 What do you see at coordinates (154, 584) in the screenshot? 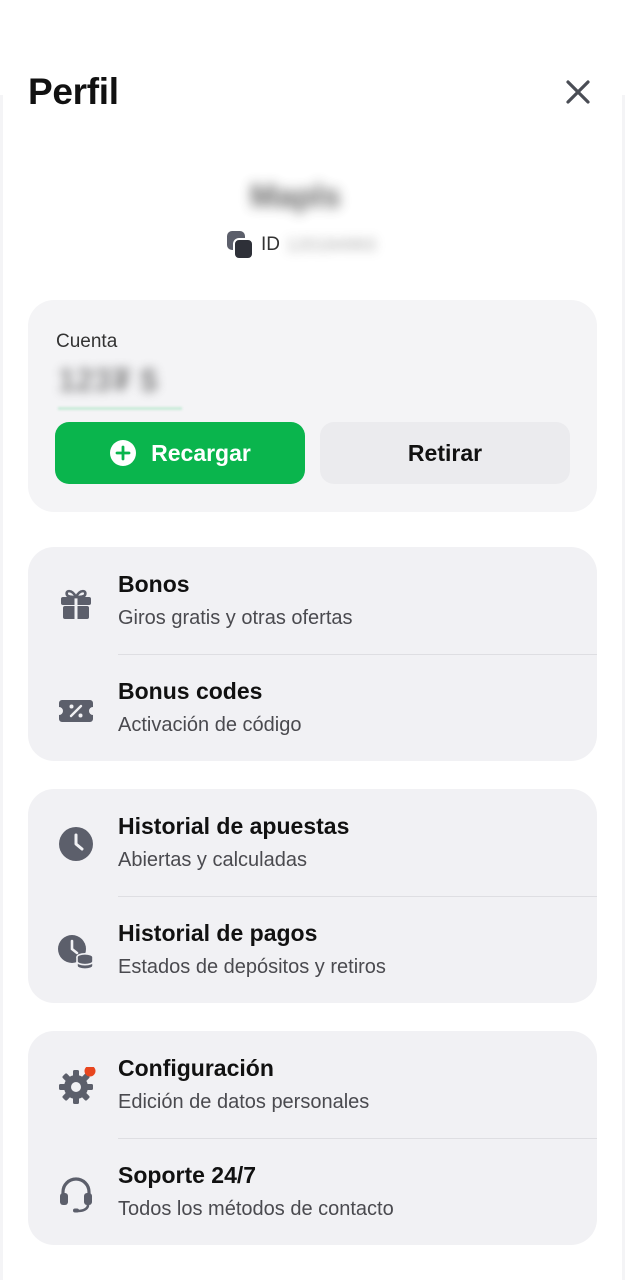
I see `menu-item-title: Bonos` at bounding box center [154, 584].